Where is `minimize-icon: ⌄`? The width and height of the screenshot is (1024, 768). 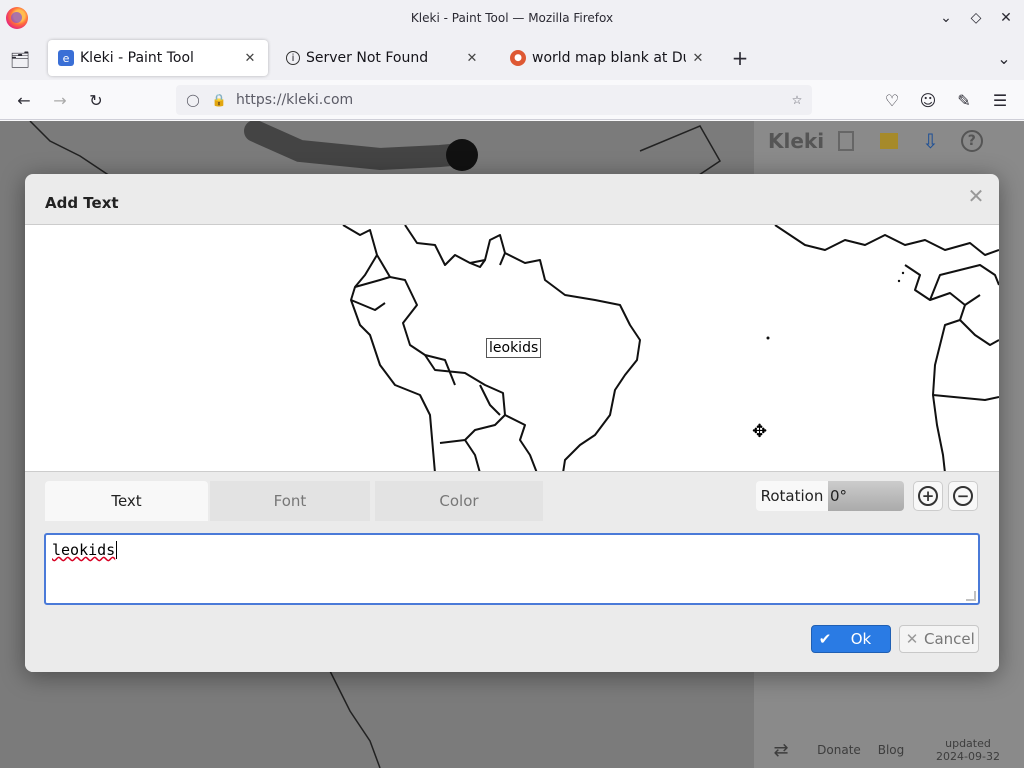
minimize-icon: ⌄ is located at coordinates (946, 18).